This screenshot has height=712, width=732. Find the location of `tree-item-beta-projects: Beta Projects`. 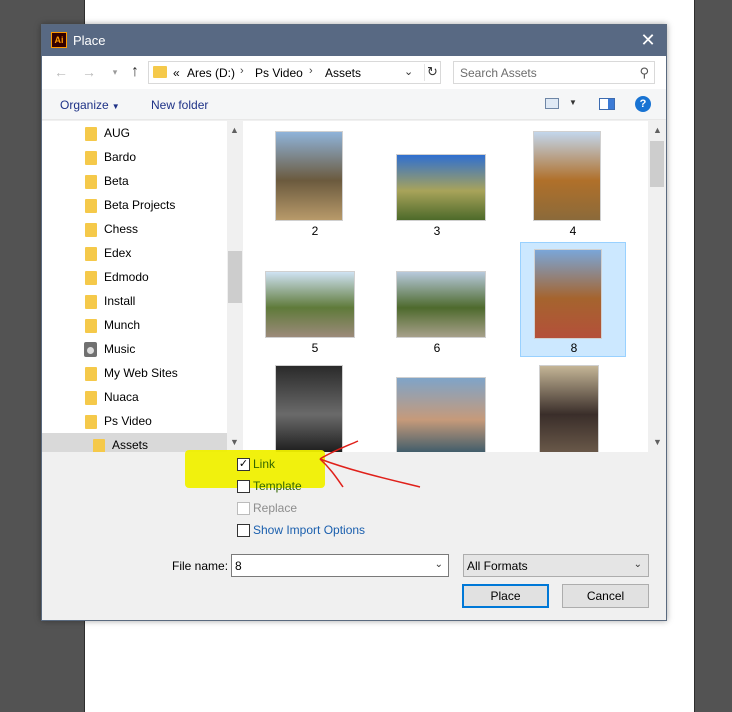

tree-item-beta-projects: Beta Projects is located at coordinates (134, 205).